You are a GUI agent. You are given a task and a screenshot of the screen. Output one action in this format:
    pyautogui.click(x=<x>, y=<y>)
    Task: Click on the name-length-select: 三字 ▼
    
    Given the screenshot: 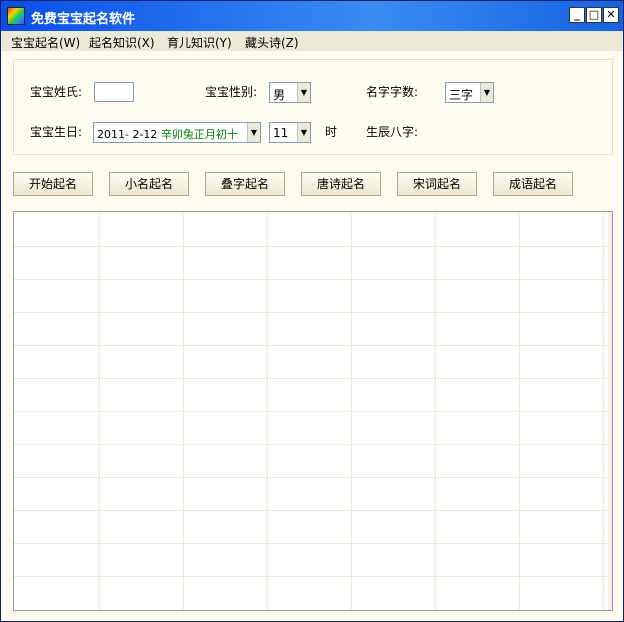 What is the action you would take?
    pyautogui.click(x=469, y=92)
    